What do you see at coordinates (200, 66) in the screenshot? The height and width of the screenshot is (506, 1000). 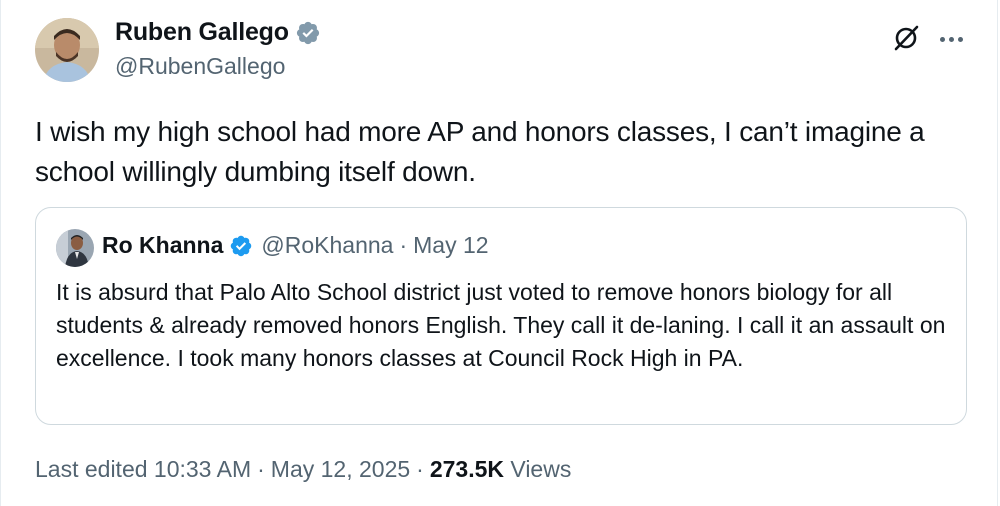 I see `author-handle: @RubenGallego` at bounding box center [200, 66].